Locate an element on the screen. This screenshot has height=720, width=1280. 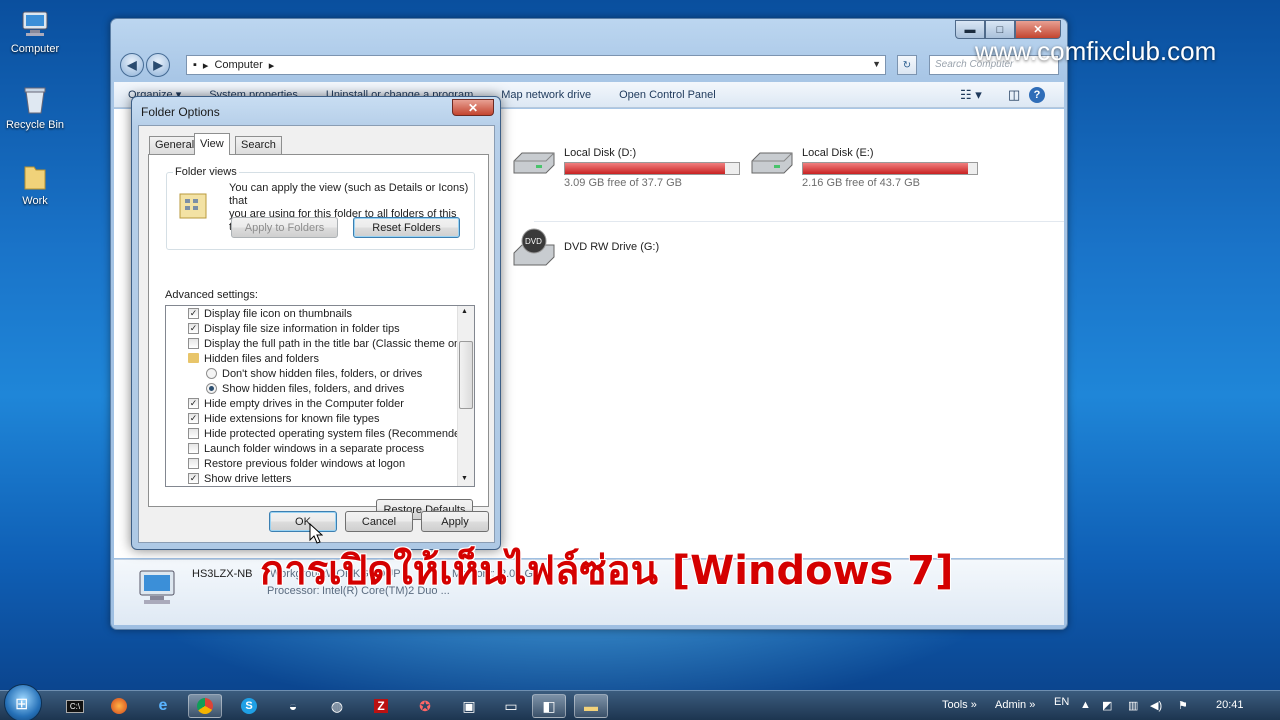
apply-button: Apply is located at coordinates (455, 521).